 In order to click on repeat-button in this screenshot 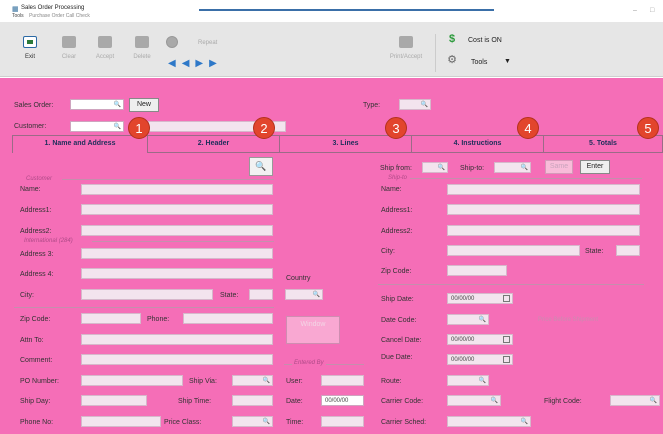, I will do `click(172, 42)`.